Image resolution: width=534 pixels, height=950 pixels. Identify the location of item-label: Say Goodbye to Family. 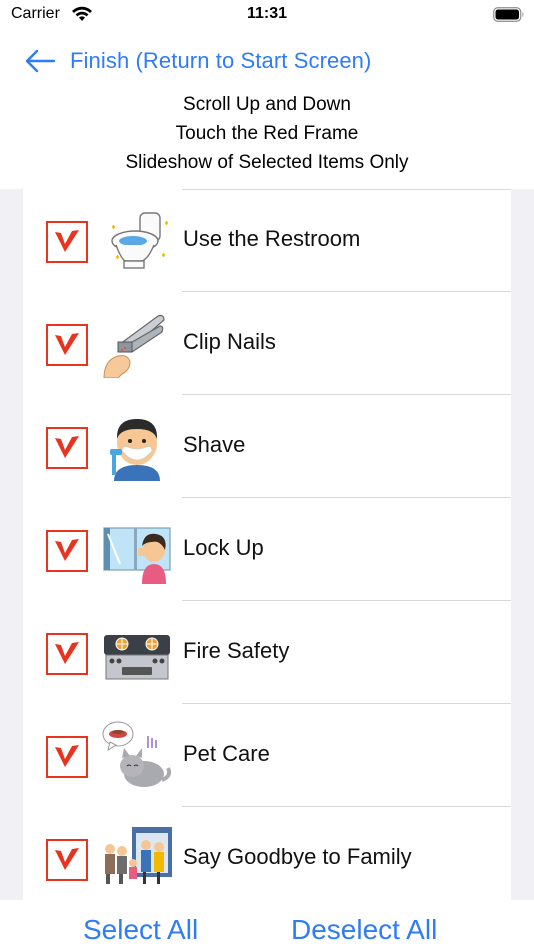
(297, 856).